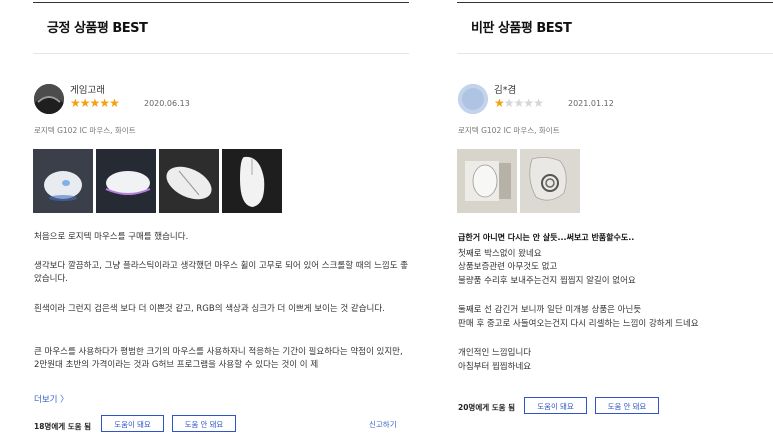 The width and height of the screenshot is (773, 448). What do you see at coordinates (505, 90) in the screenshot?
I see `reviewer-nickname: 김*겸` at bounding box center [505, 90].